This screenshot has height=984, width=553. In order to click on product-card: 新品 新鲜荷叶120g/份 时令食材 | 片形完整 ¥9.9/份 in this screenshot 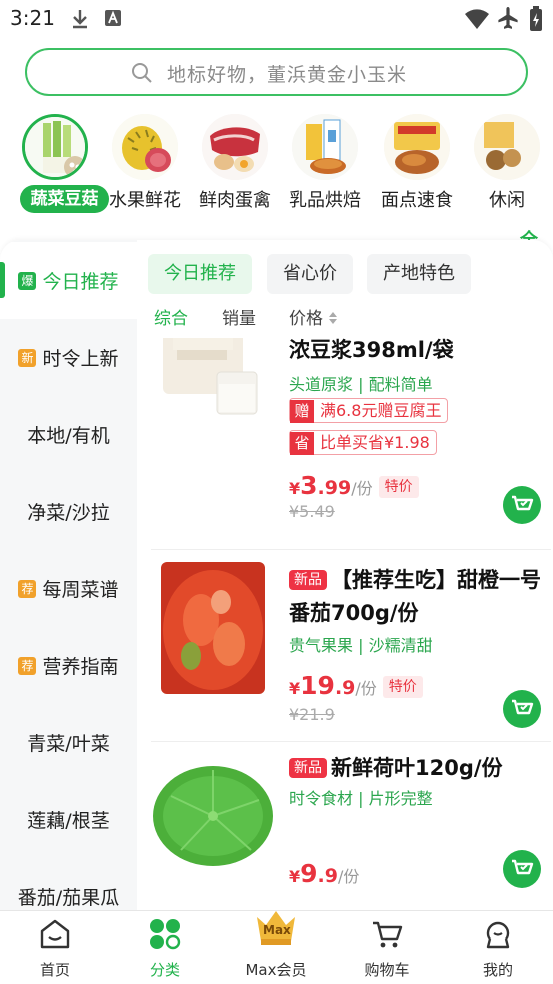, I will do `click(351, 826)`.